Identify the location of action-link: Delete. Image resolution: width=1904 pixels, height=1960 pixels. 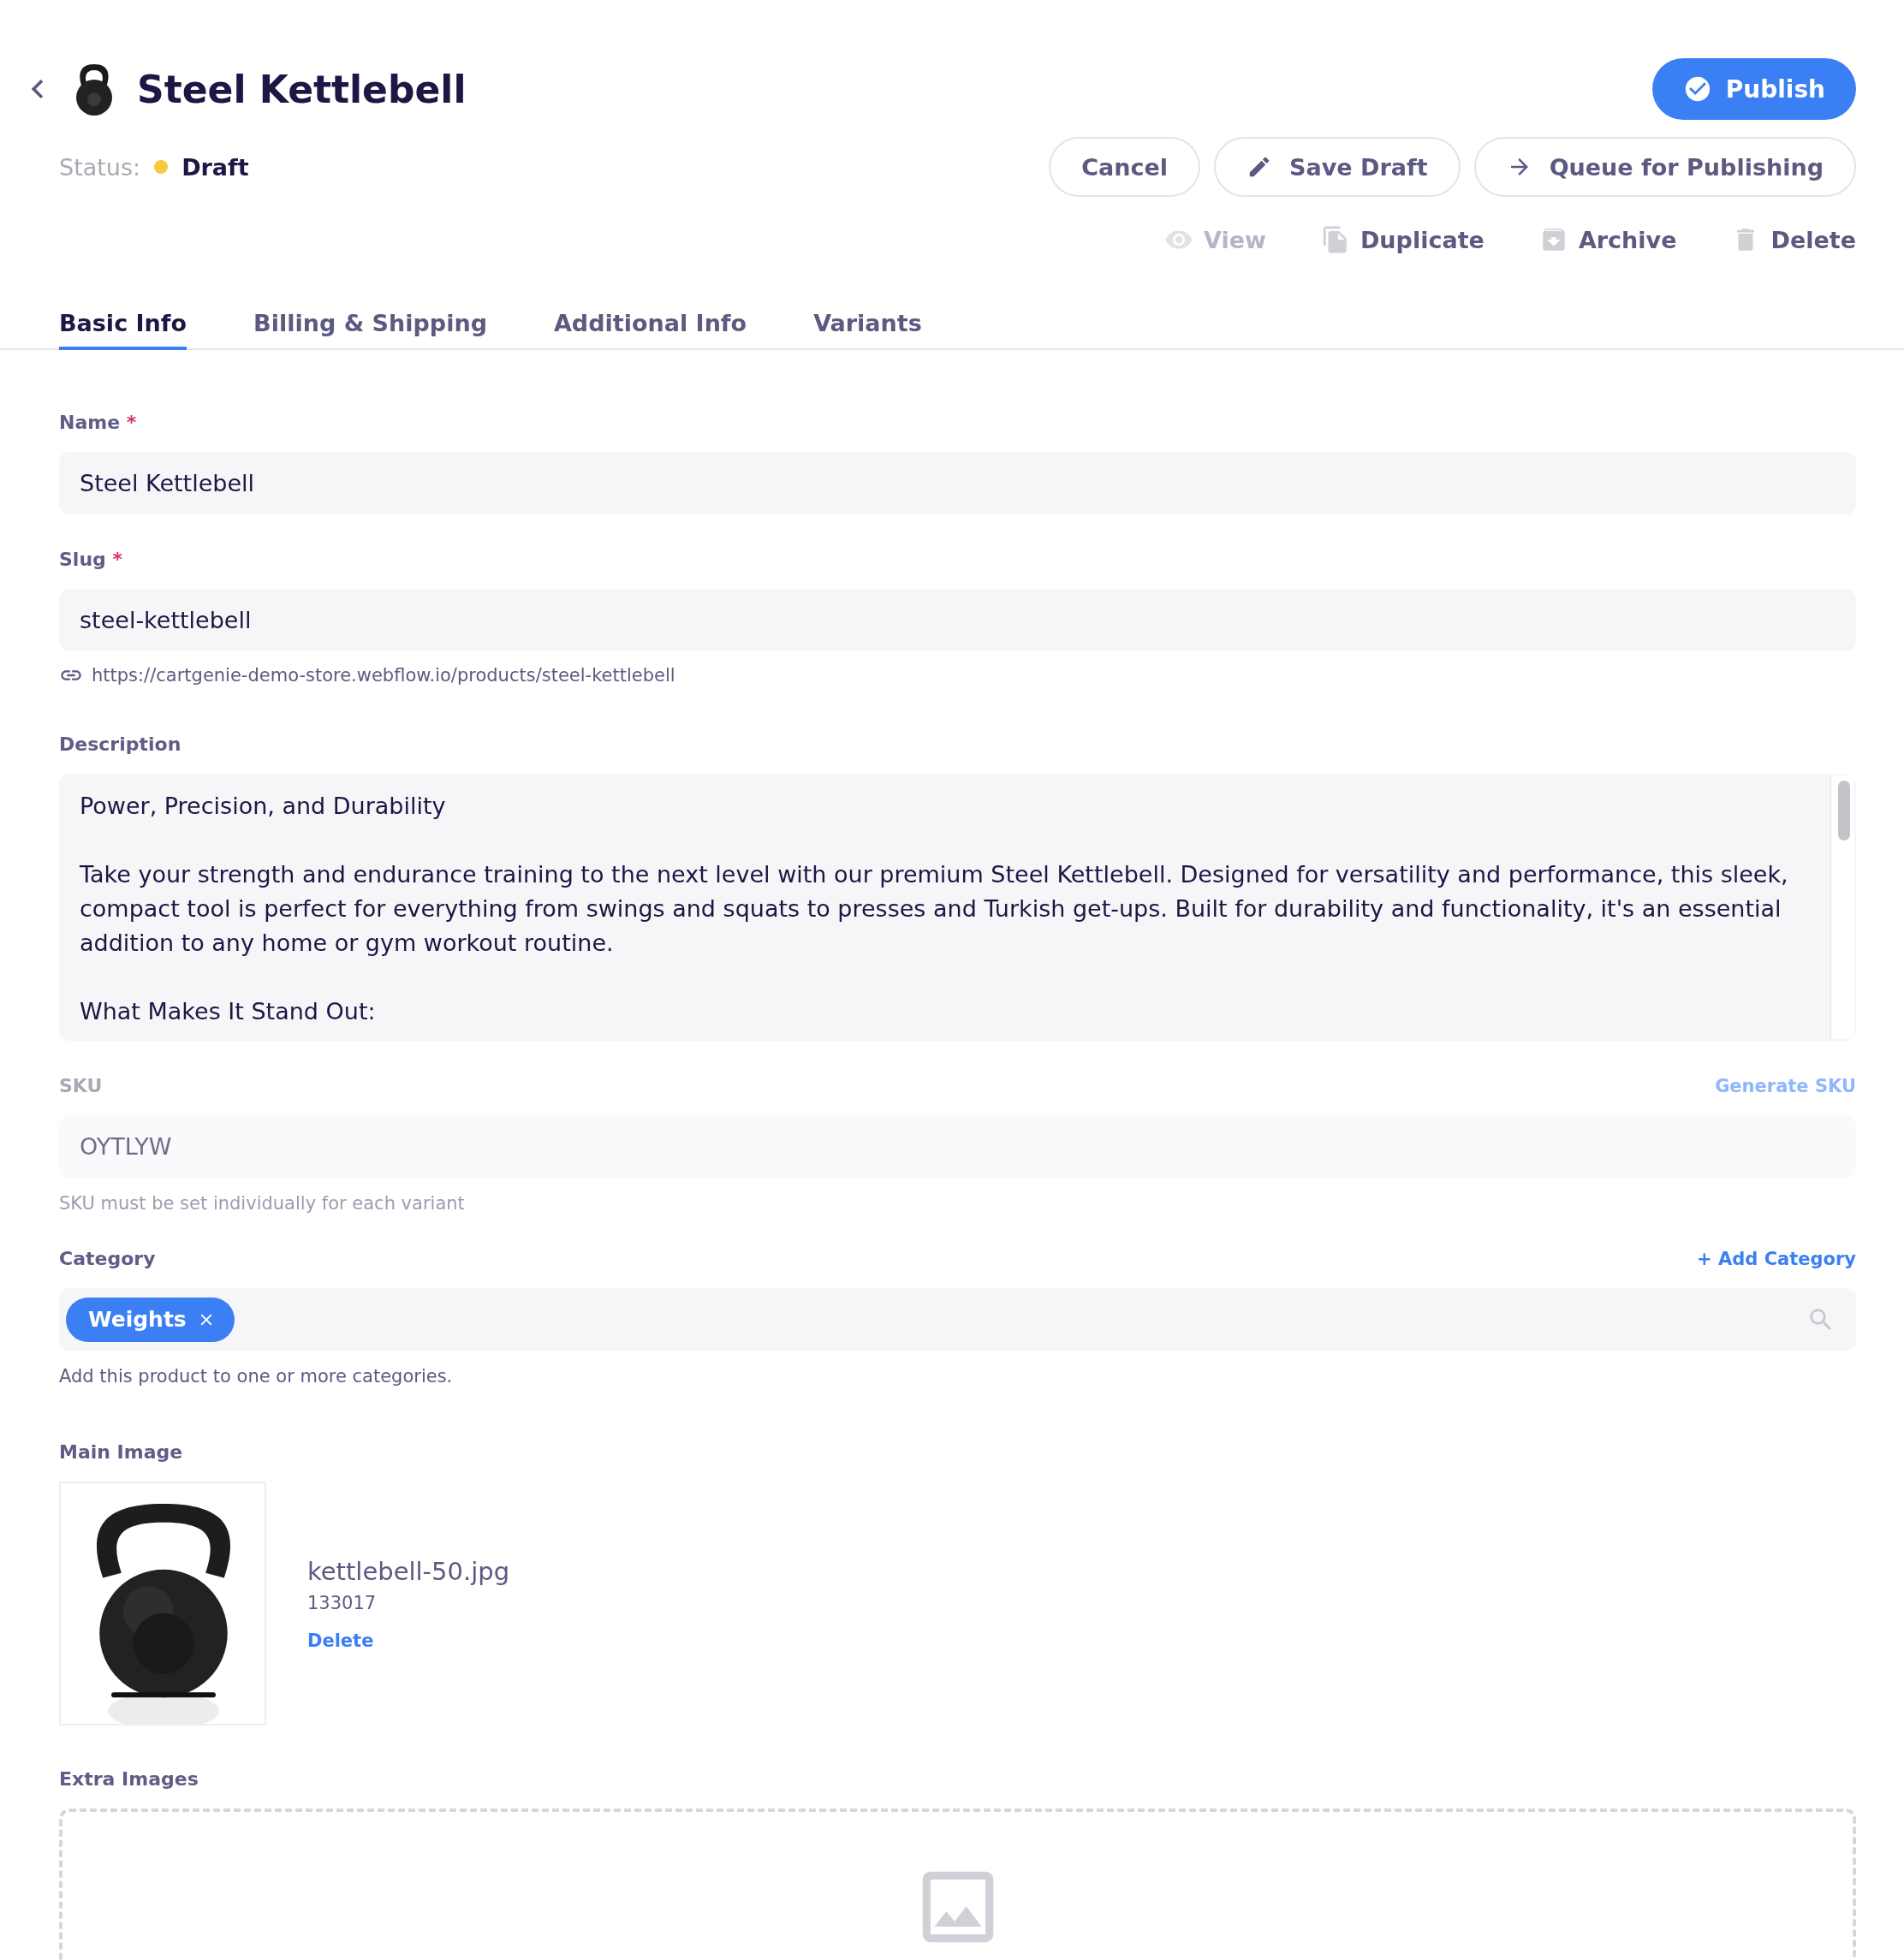
(1794, 239).